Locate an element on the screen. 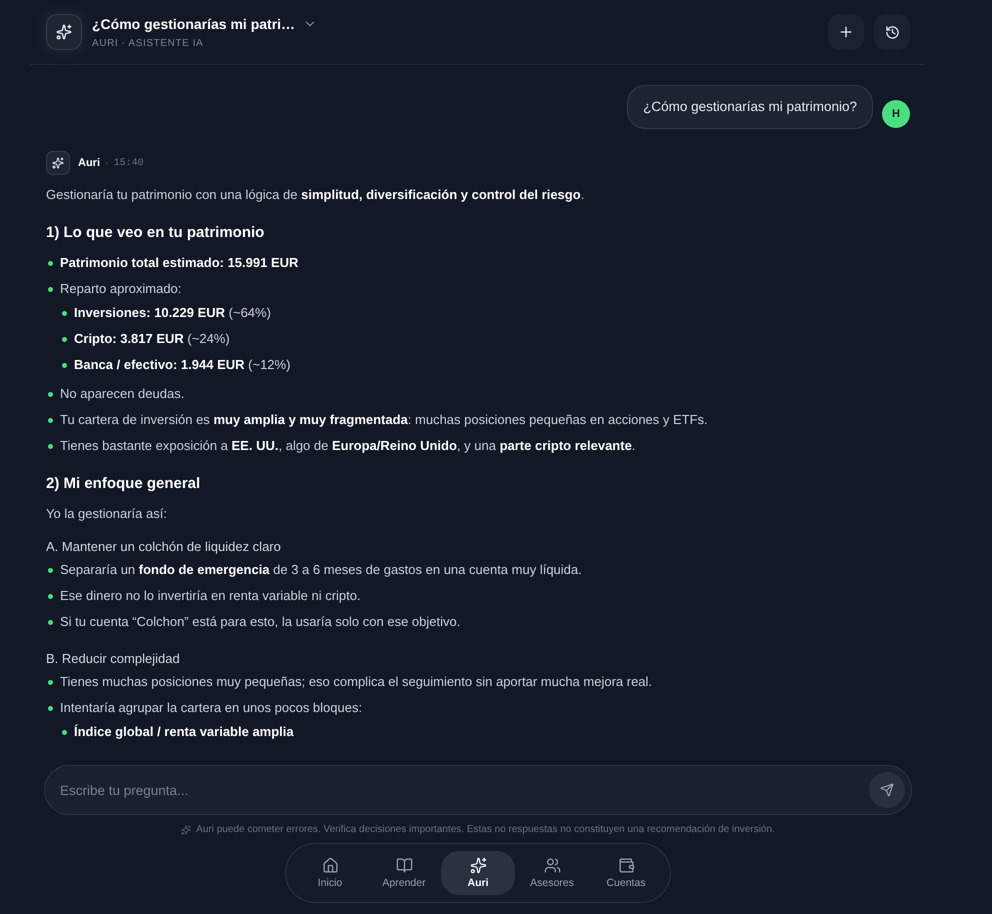 The width and height of the screenshot is (992, 914). disclaimer-text: Auri puede cometer errores. Verifica decisiones importantes. Estas no respuestas no constituyen una recomendación de inversión. is located at coordinates (485, 830).